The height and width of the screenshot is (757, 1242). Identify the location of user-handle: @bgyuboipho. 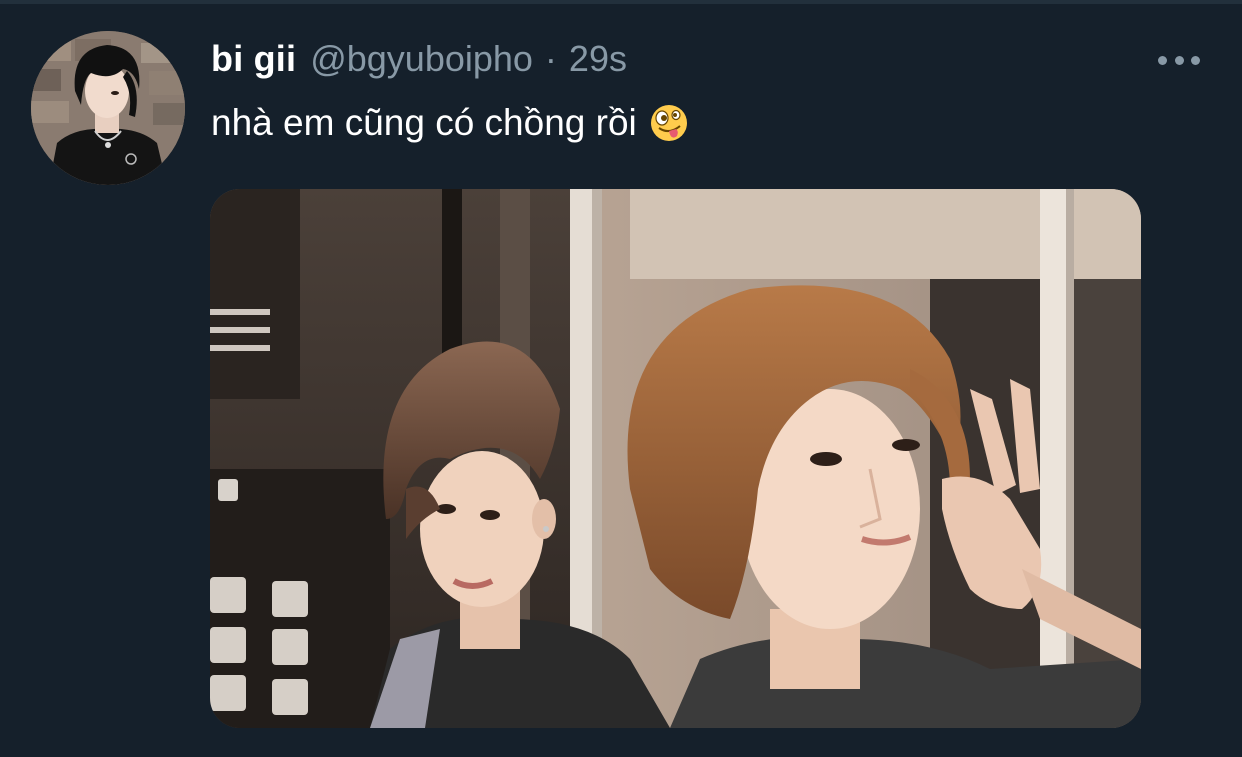
(421, 59).